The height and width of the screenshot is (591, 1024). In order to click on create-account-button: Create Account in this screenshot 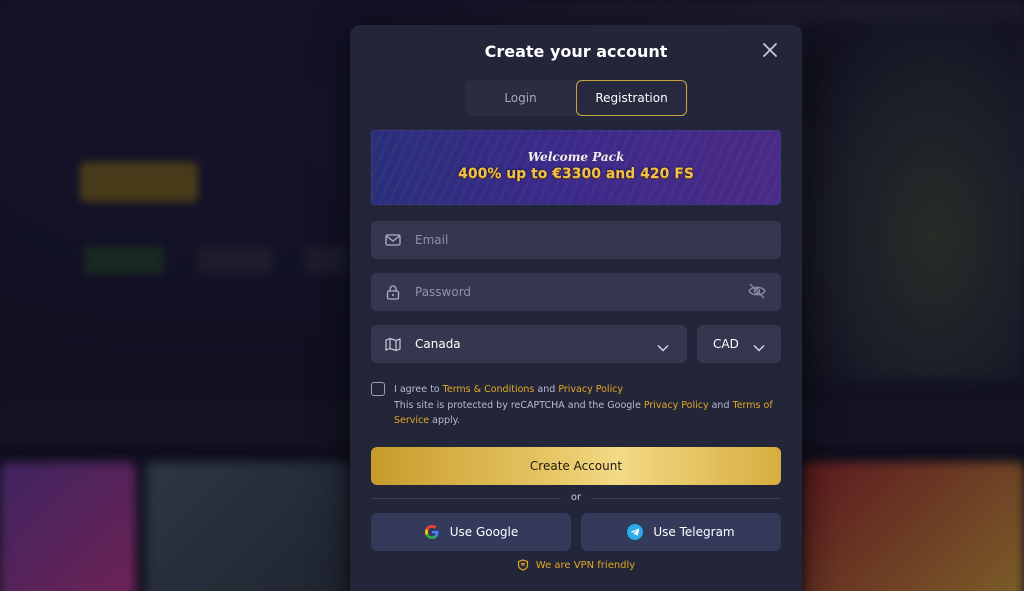, I will do `click(576, 466)`.